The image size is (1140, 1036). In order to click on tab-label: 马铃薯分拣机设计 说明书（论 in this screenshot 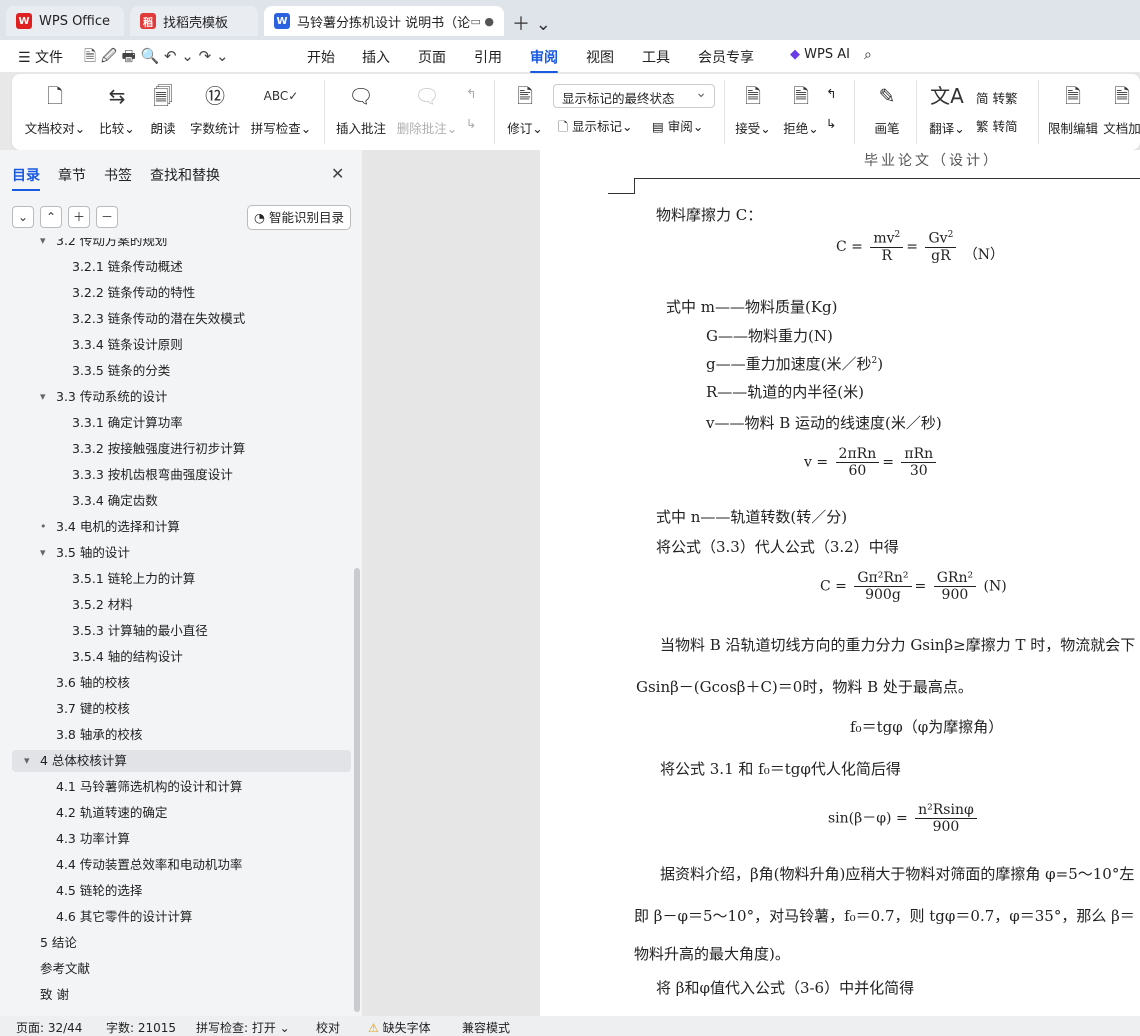, I will do `click(384, 23)`.